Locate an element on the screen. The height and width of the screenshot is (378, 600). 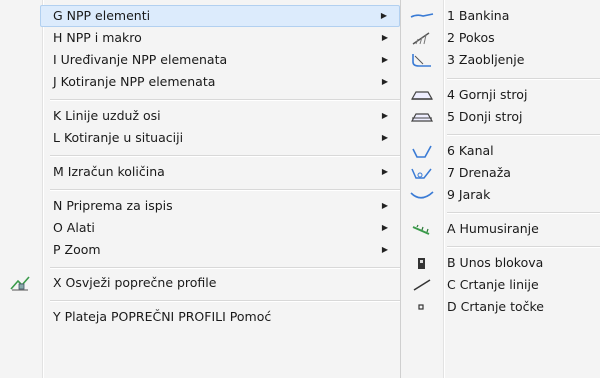
menu-item-label: P Zoom is located at coordinates (77, 249).